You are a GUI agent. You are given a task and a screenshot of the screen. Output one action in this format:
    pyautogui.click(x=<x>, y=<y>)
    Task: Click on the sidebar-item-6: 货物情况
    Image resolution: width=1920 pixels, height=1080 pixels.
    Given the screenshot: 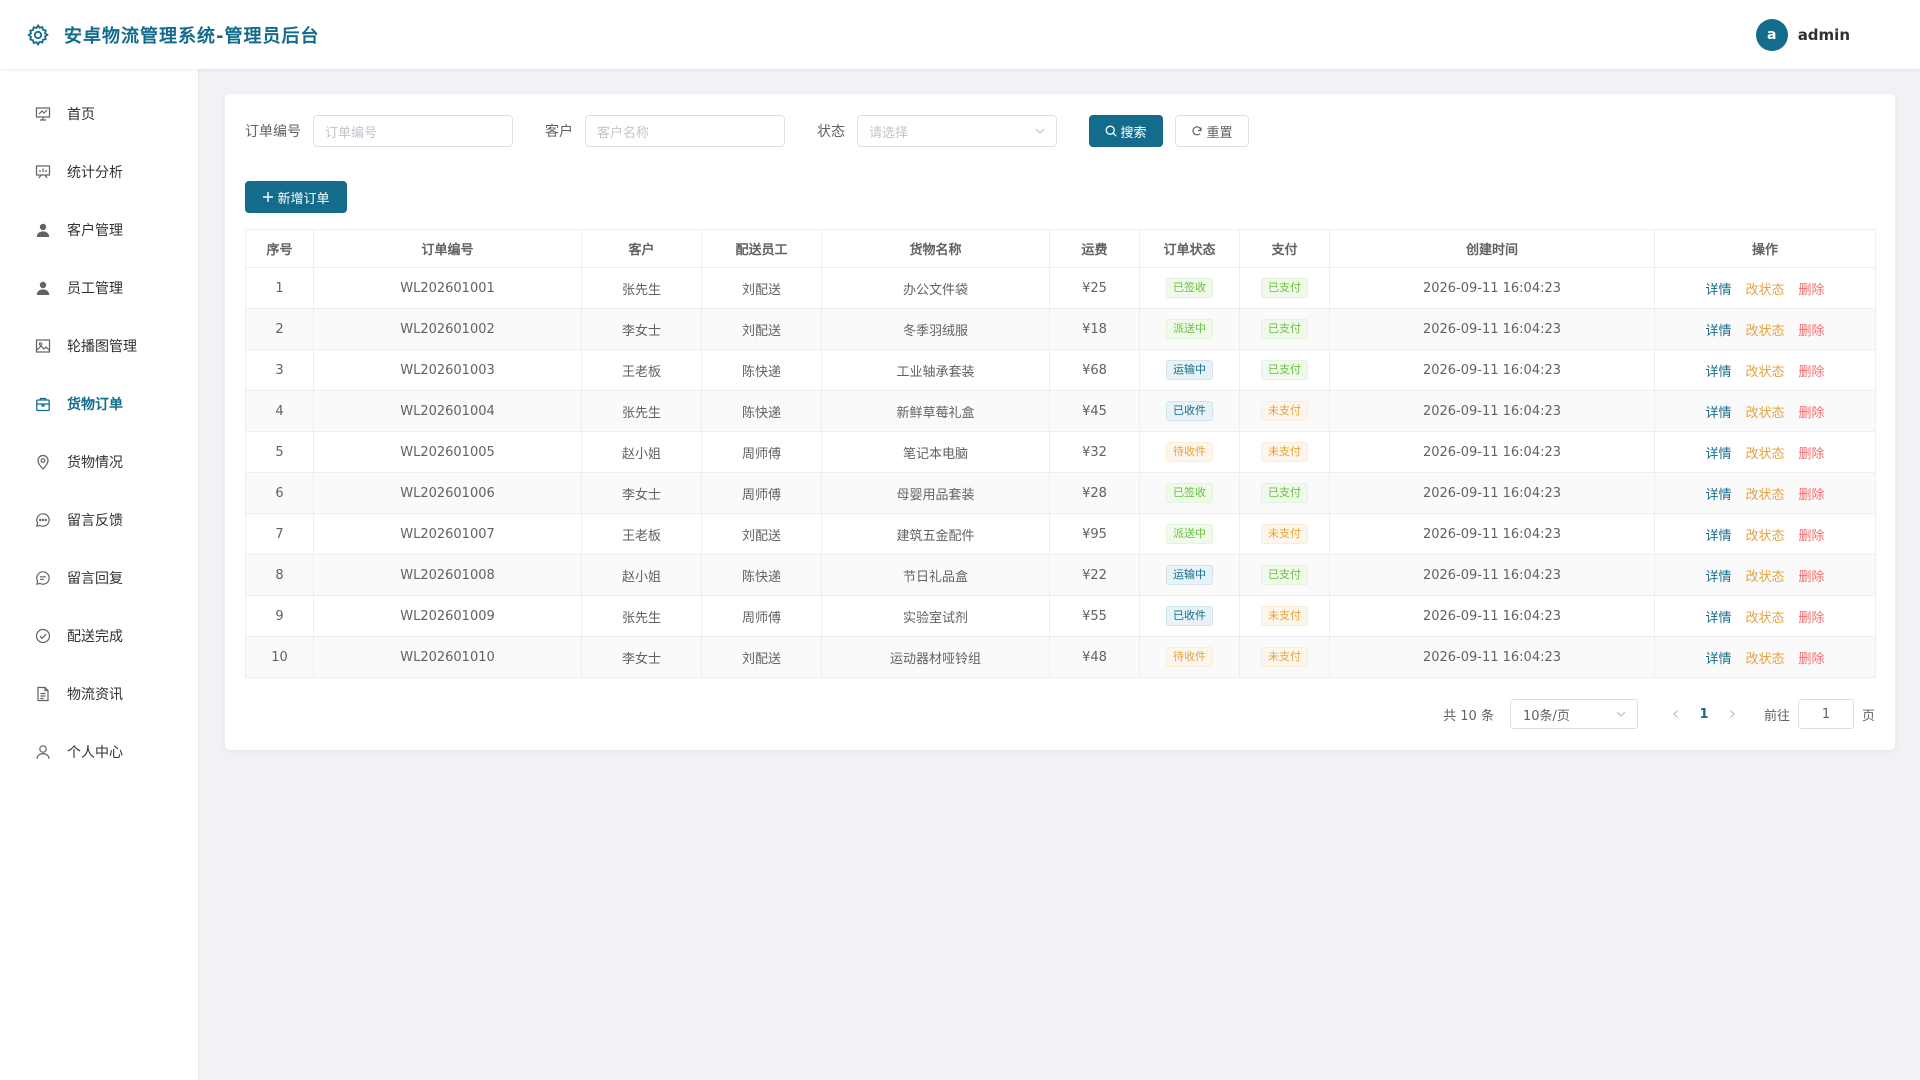 What is the action you would take?
    pyautogui.click(x=99, y=462)
    